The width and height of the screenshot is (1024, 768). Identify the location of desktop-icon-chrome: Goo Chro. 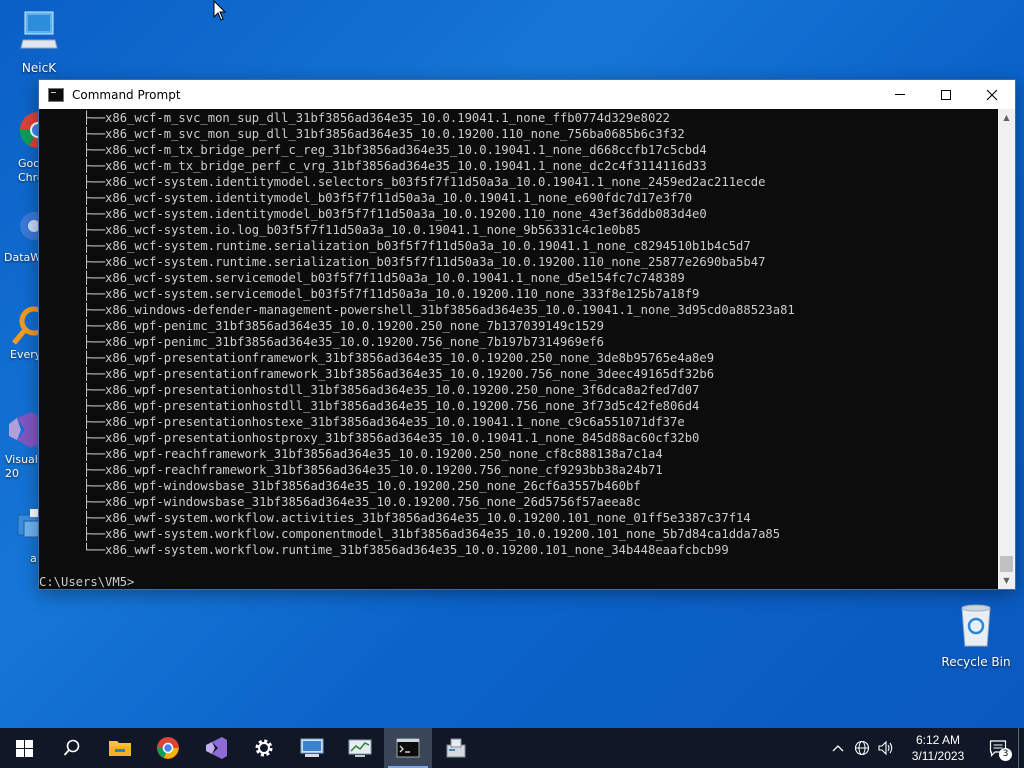
(35, 147).